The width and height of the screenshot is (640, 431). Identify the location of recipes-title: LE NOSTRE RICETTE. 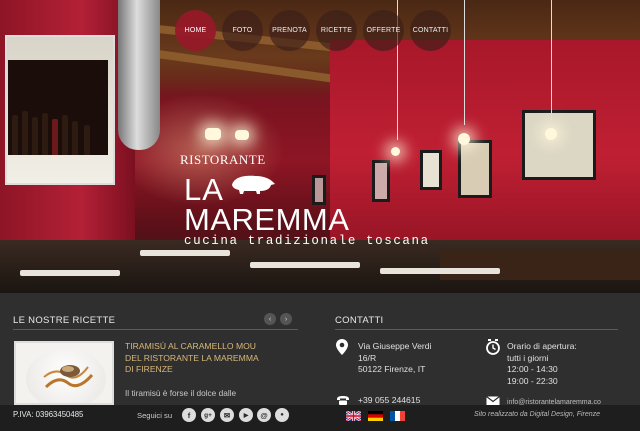
(64, 320).